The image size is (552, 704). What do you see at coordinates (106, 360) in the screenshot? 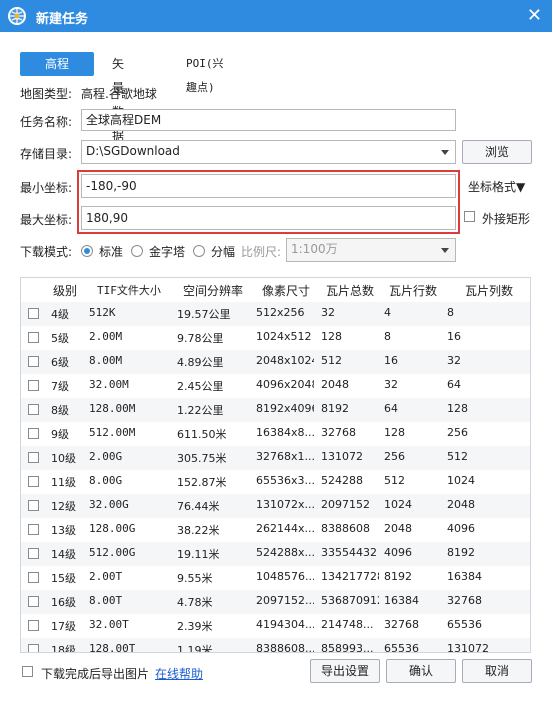
I see `cell-tif-size: 8.00M` at bounding box center [106, 360].